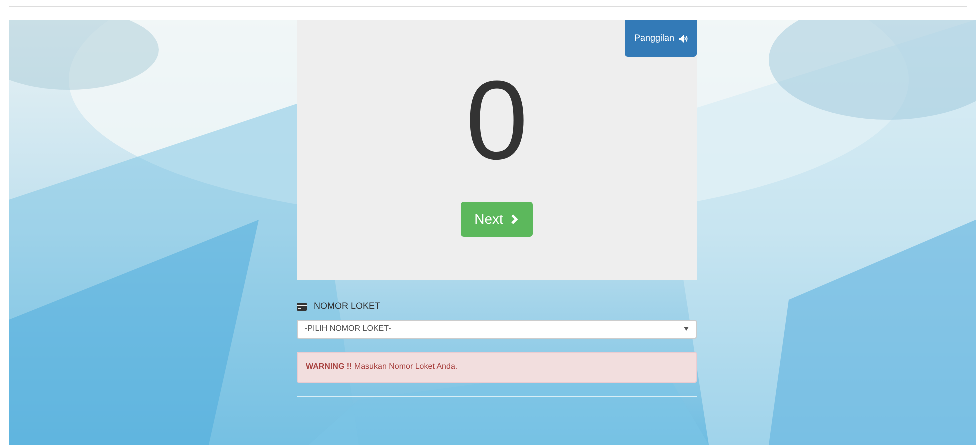  What do you see at coordinates (515, 219) in the screenshot?
I see `chevron-right-icon` at bounding box center [515, 219].